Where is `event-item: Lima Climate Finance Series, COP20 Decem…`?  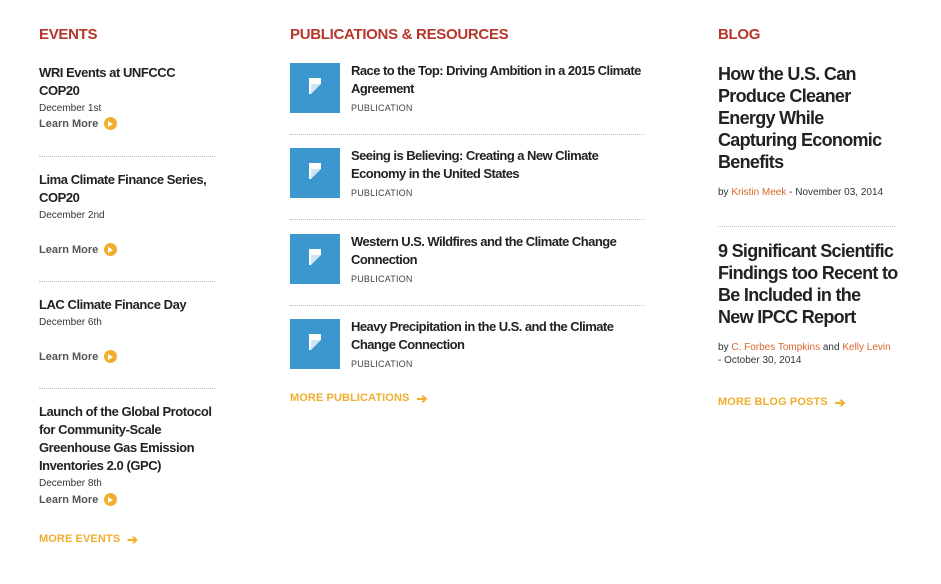
event-item: Lima Climate Finance Series, COP20 Decem… is located at coordinates (127, 196).